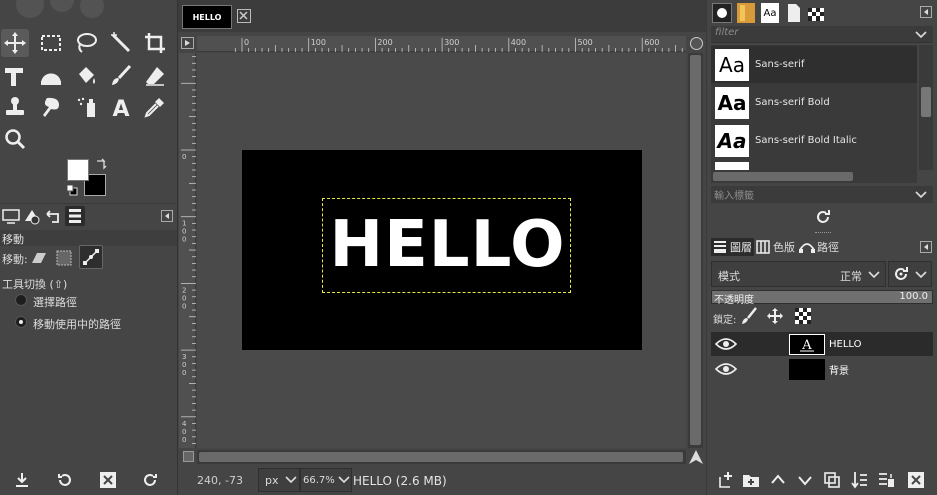 This screenshot has width=937, height=495. I want to click on warp-tool-button, so click(51, 76).